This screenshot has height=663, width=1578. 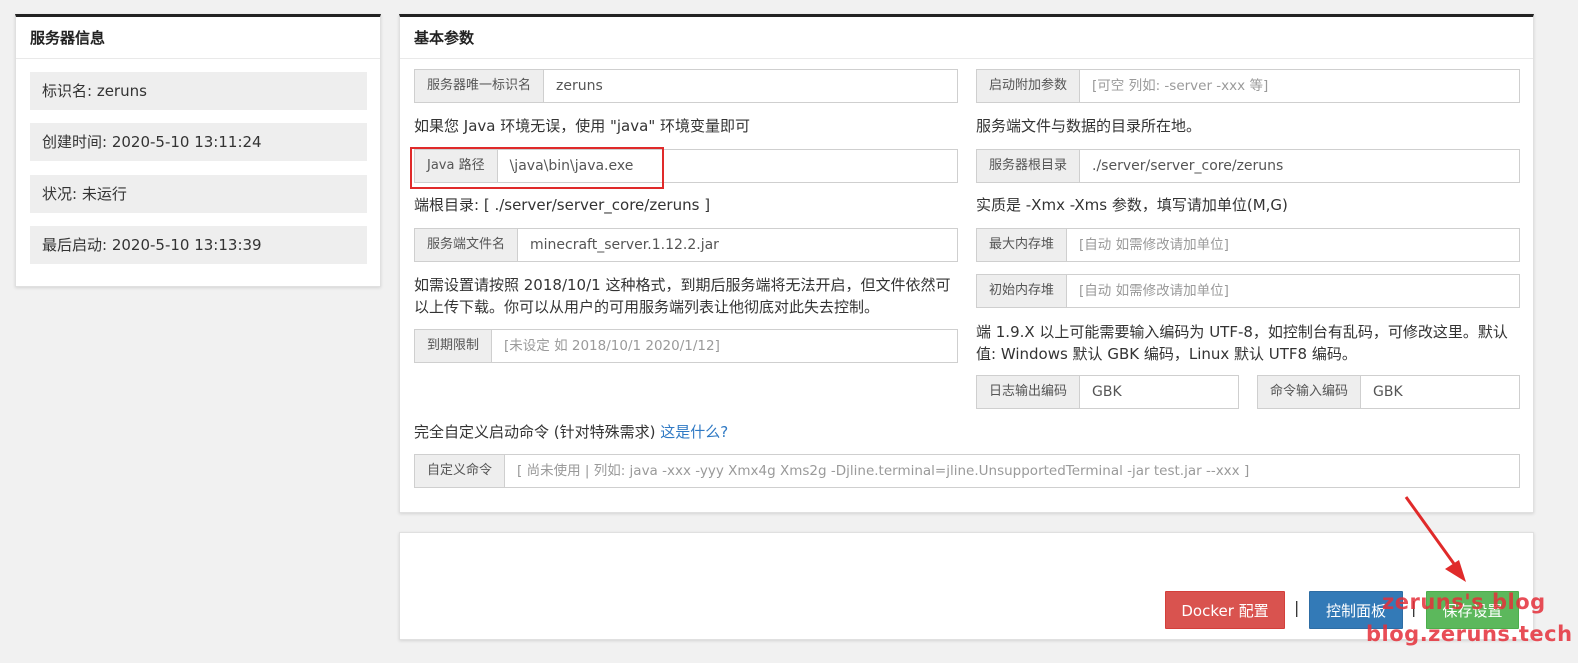 What do you see at coordinates (1464, 602) in the screenshot?
I see `watermark-line1: zeruns's blog` at bounding box center [1464, 602].